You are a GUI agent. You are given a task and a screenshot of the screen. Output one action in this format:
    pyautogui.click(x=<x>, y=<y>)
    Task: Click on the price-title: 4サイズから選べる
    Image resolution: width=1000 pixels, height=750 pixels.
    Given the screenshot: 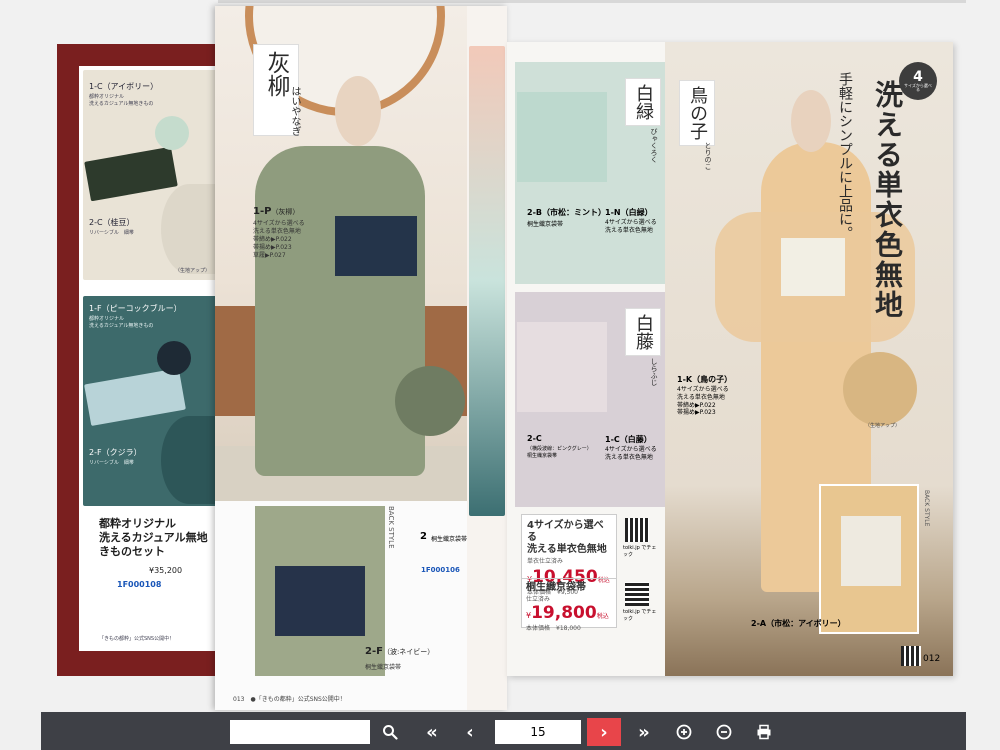 What is the action you would take?
    pyautogui.click(x=565, y=531)
    